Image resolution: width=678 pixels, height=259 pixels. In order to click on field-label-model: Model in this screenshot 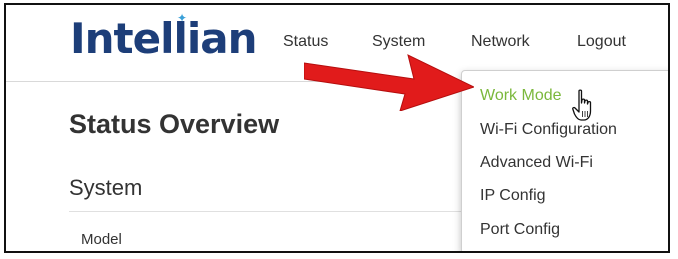, I will do `click(101, 239)`.